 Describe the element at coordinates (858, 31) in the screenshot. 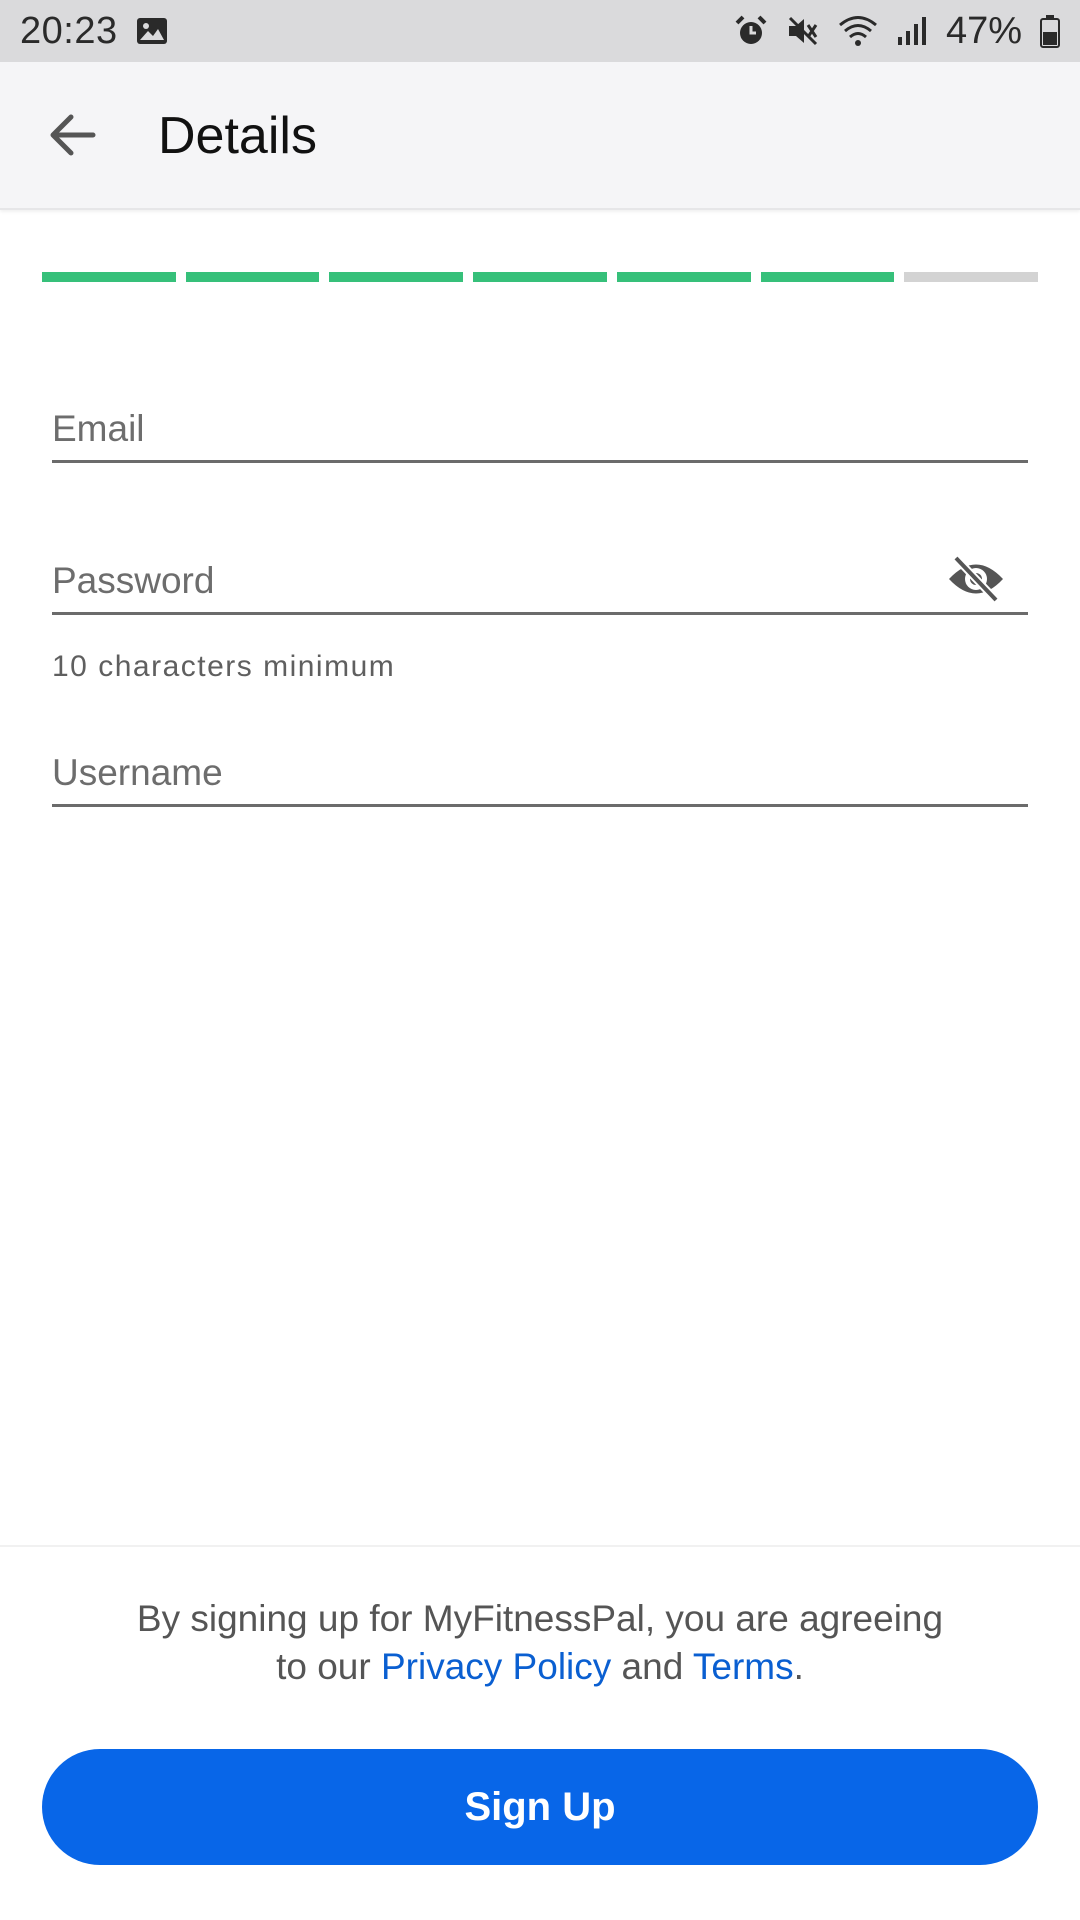

I see `wifi-icon` at that location.